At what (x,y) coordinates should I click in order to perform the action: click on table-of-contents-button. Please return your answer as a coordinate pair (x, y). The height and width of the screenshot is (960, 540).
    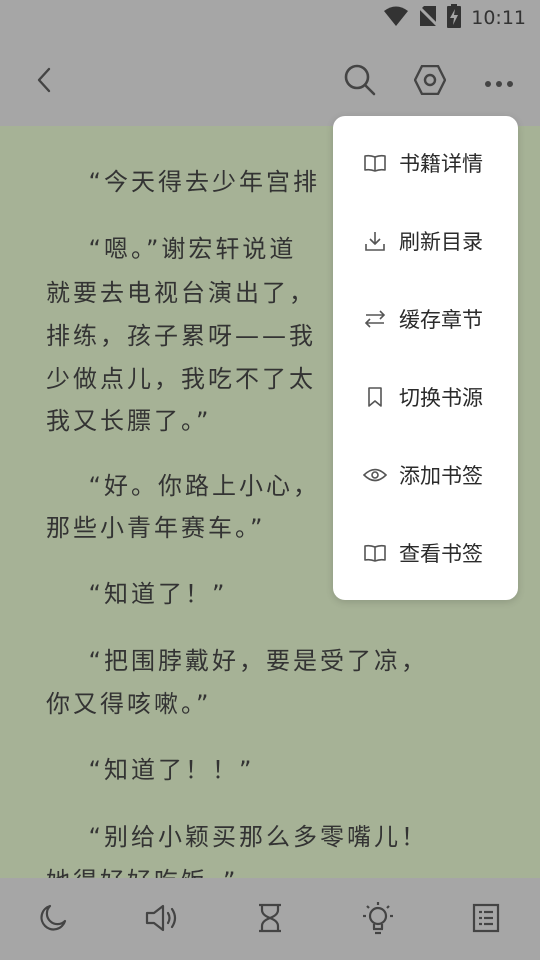
    Looking at the image, I should click on (486, 920).